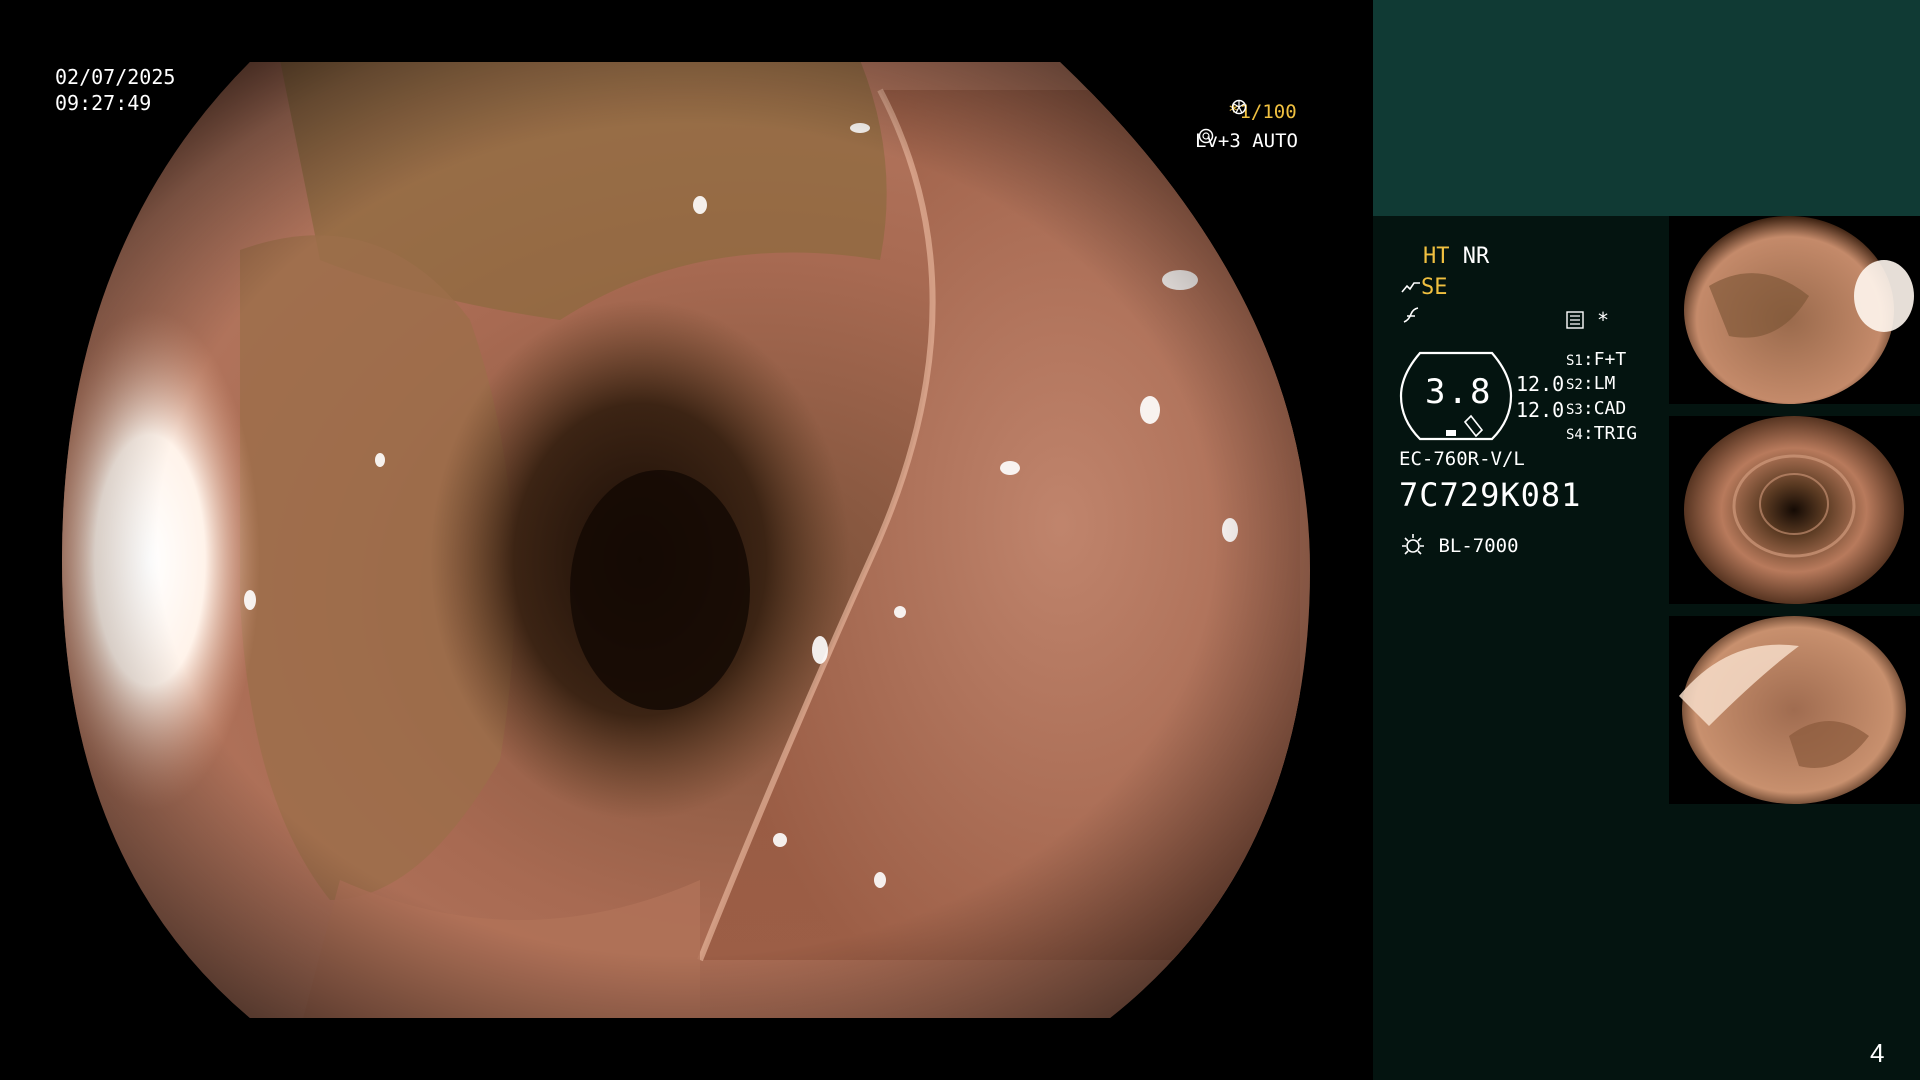 The width and height of the screenshot is (1920, 1080). Describe the element at coordinates (1604, 383) in the screenshot. I see `switch-value: LM` at that location.